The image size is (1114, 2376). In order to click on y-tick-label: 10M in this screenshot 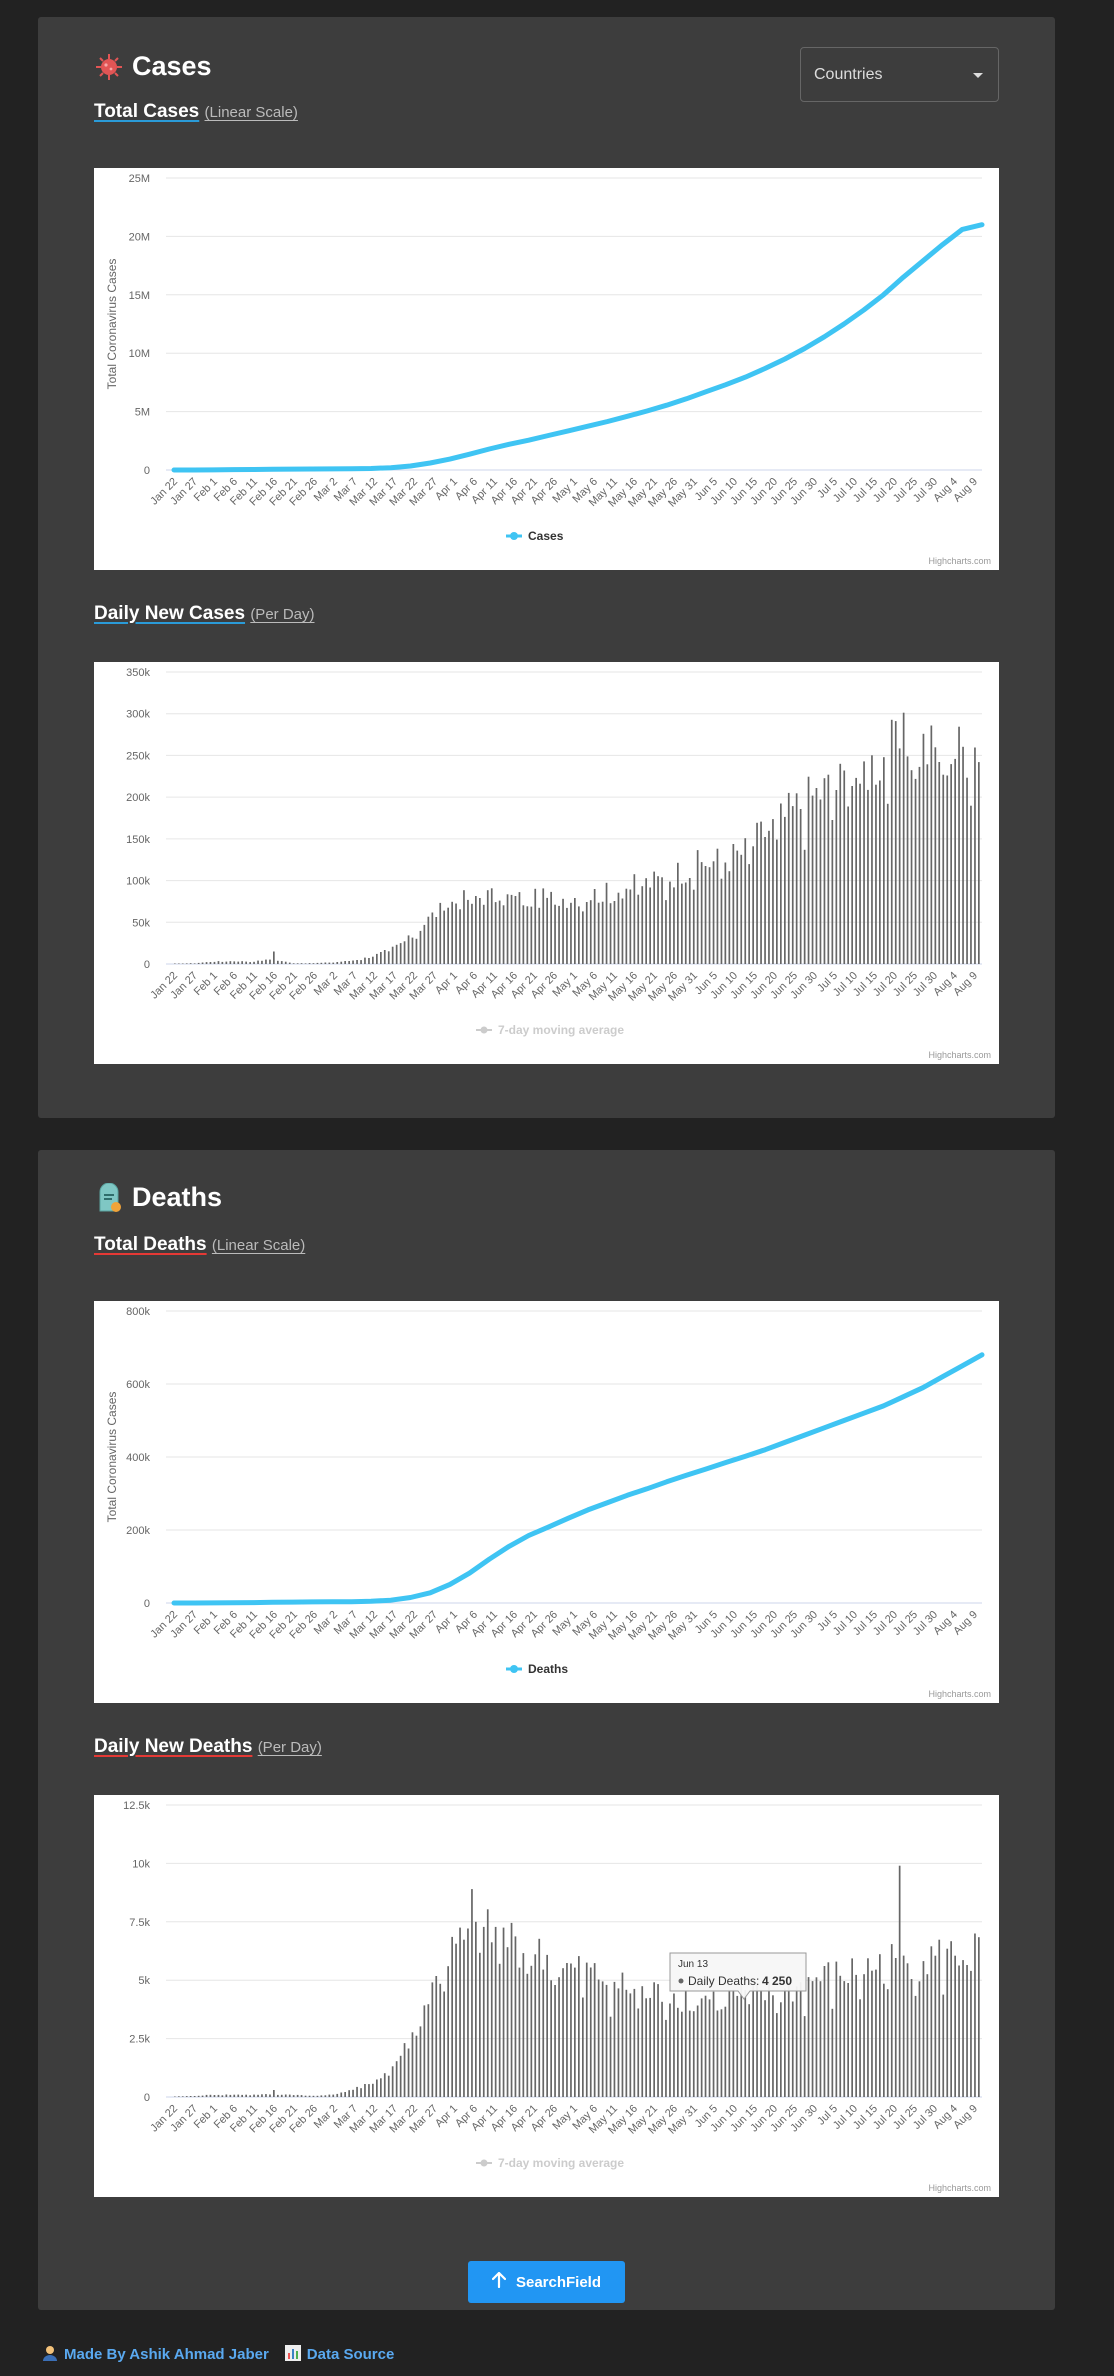, I will do `click(139, 354)`.